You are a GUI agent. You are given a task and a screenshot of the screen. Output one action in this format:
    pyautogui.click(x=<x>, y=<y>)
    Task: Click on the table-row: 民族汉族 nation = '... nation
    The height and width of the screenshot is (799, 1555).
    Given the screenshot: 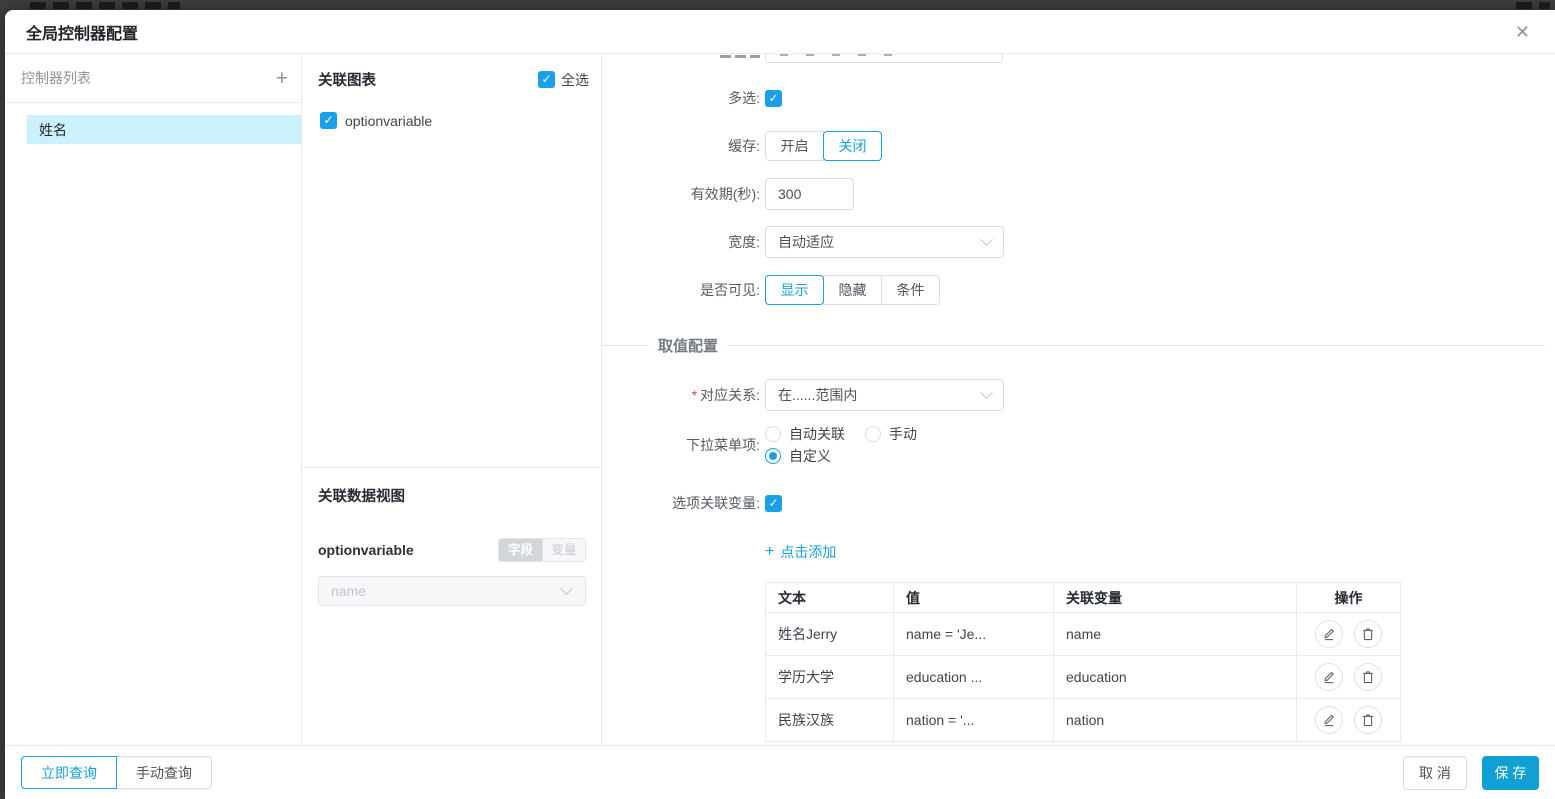 What is the action you would take?
    pyautogui.click(x=1083, y=720)
    